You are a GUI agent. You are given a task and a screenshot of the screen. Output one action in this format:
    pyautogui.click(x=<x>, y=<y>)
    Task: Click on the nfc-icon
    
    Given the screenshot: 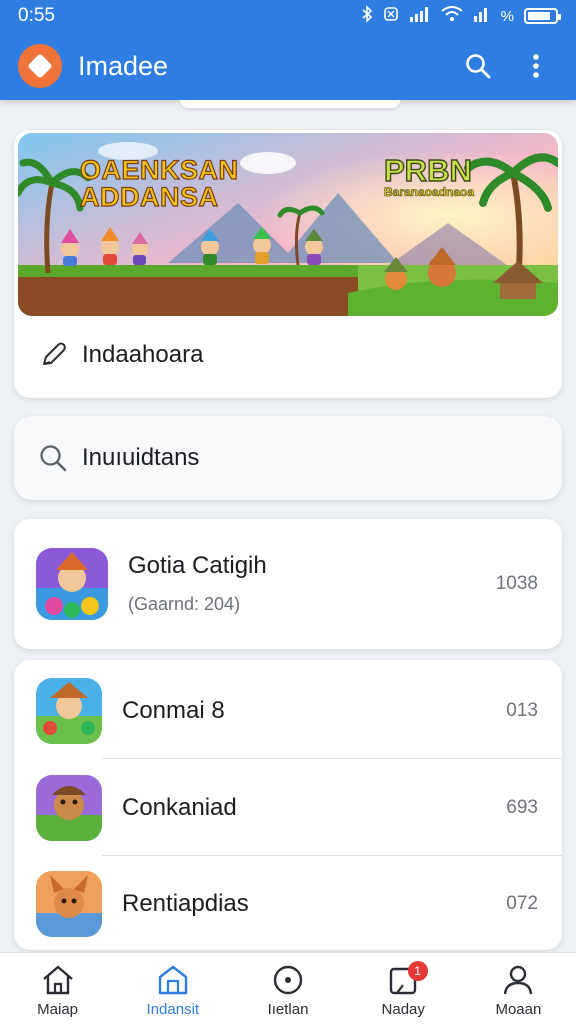 What is the action you would take?
    pyautogui.click(x=391, y=16)
    